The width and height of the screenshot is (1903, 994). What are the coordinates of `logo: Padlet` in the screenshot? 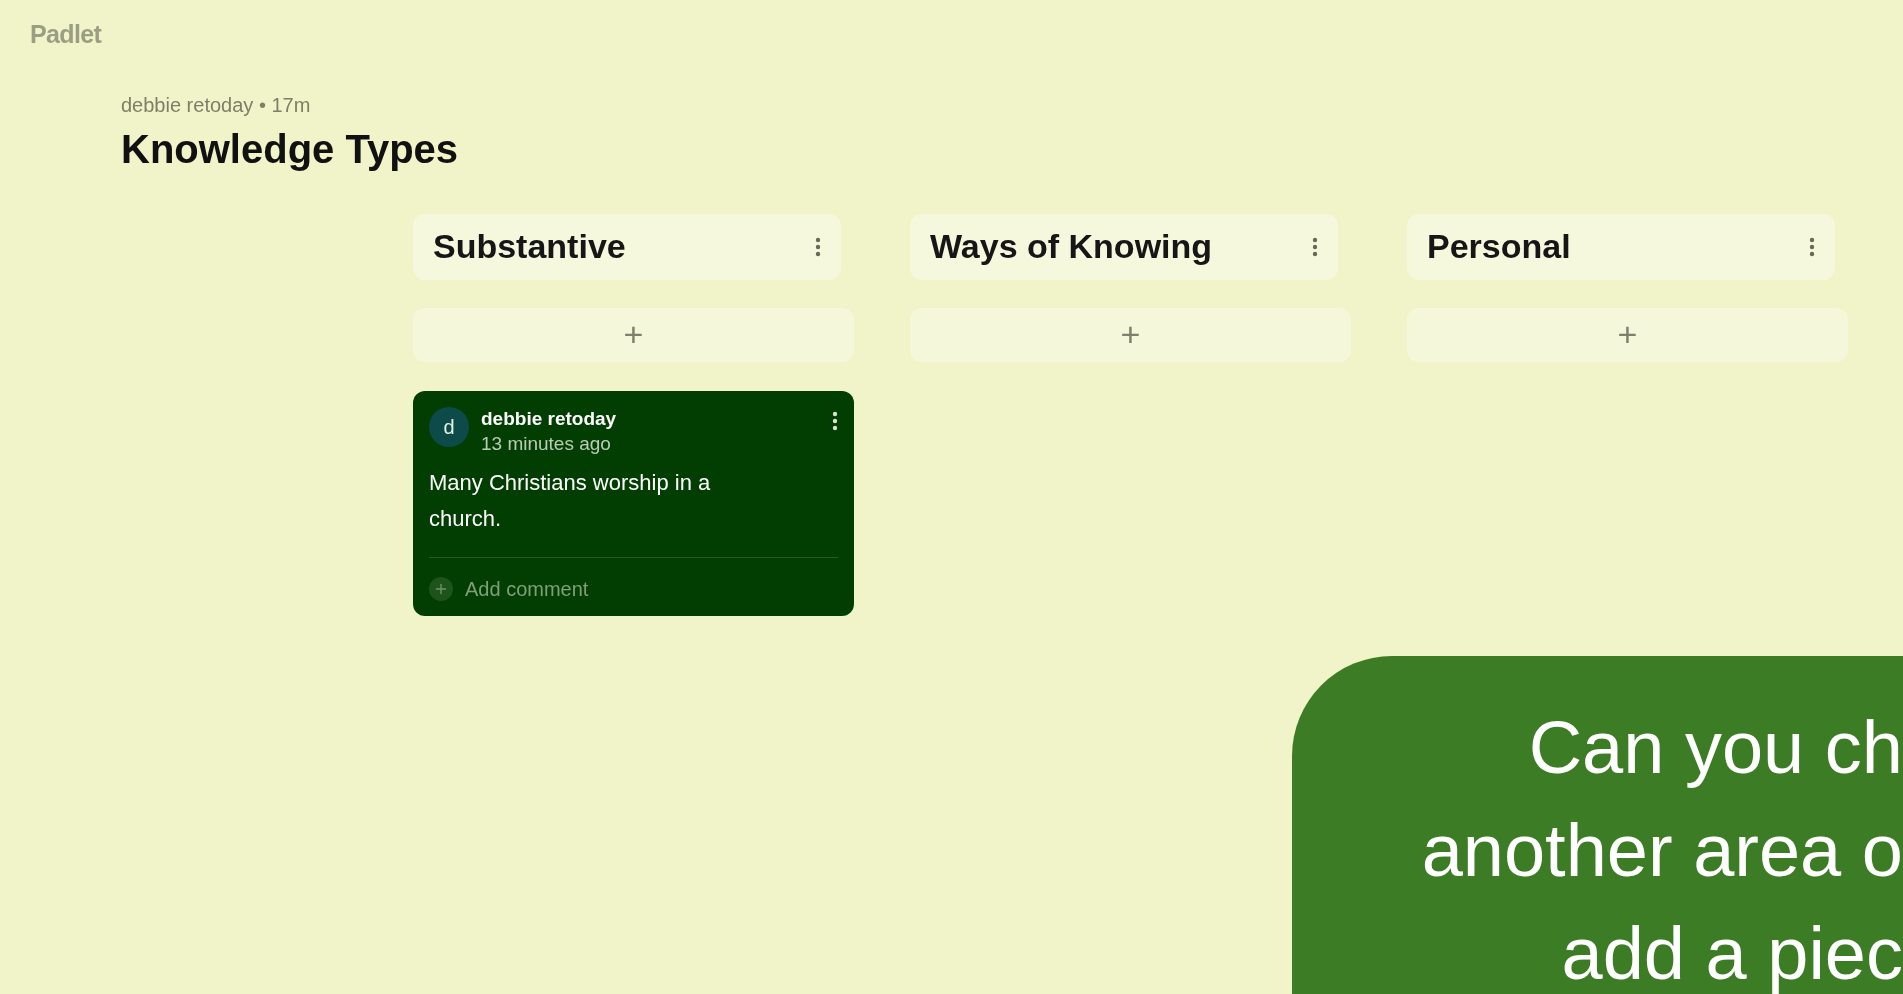 It's located at (66, 34).